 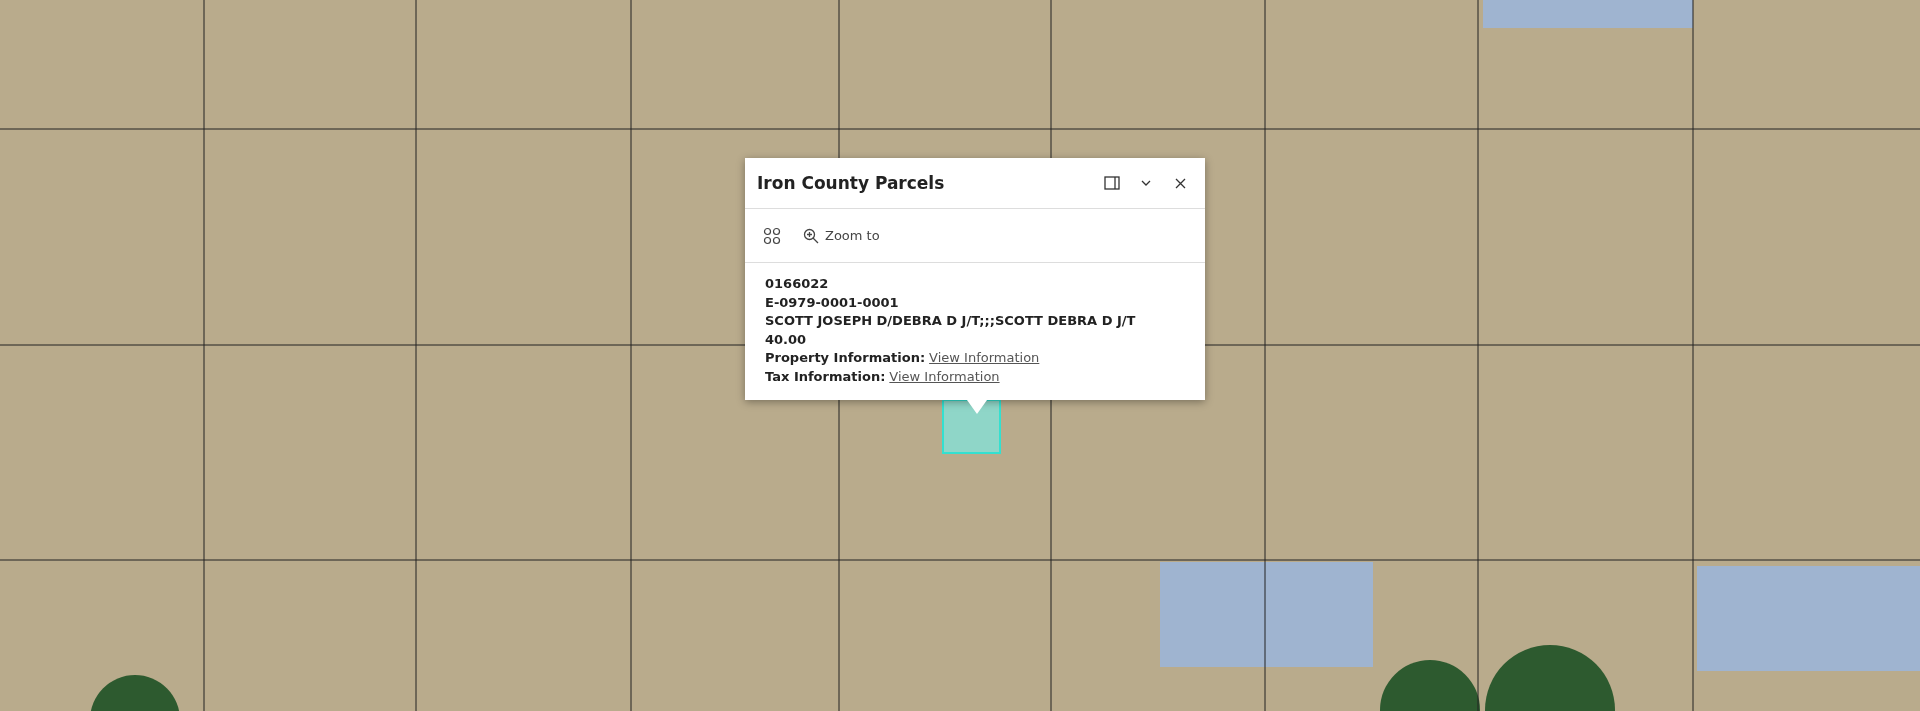 I want to click on attribute-text: E-0979-0001-0001, so click(x=832, y=302).